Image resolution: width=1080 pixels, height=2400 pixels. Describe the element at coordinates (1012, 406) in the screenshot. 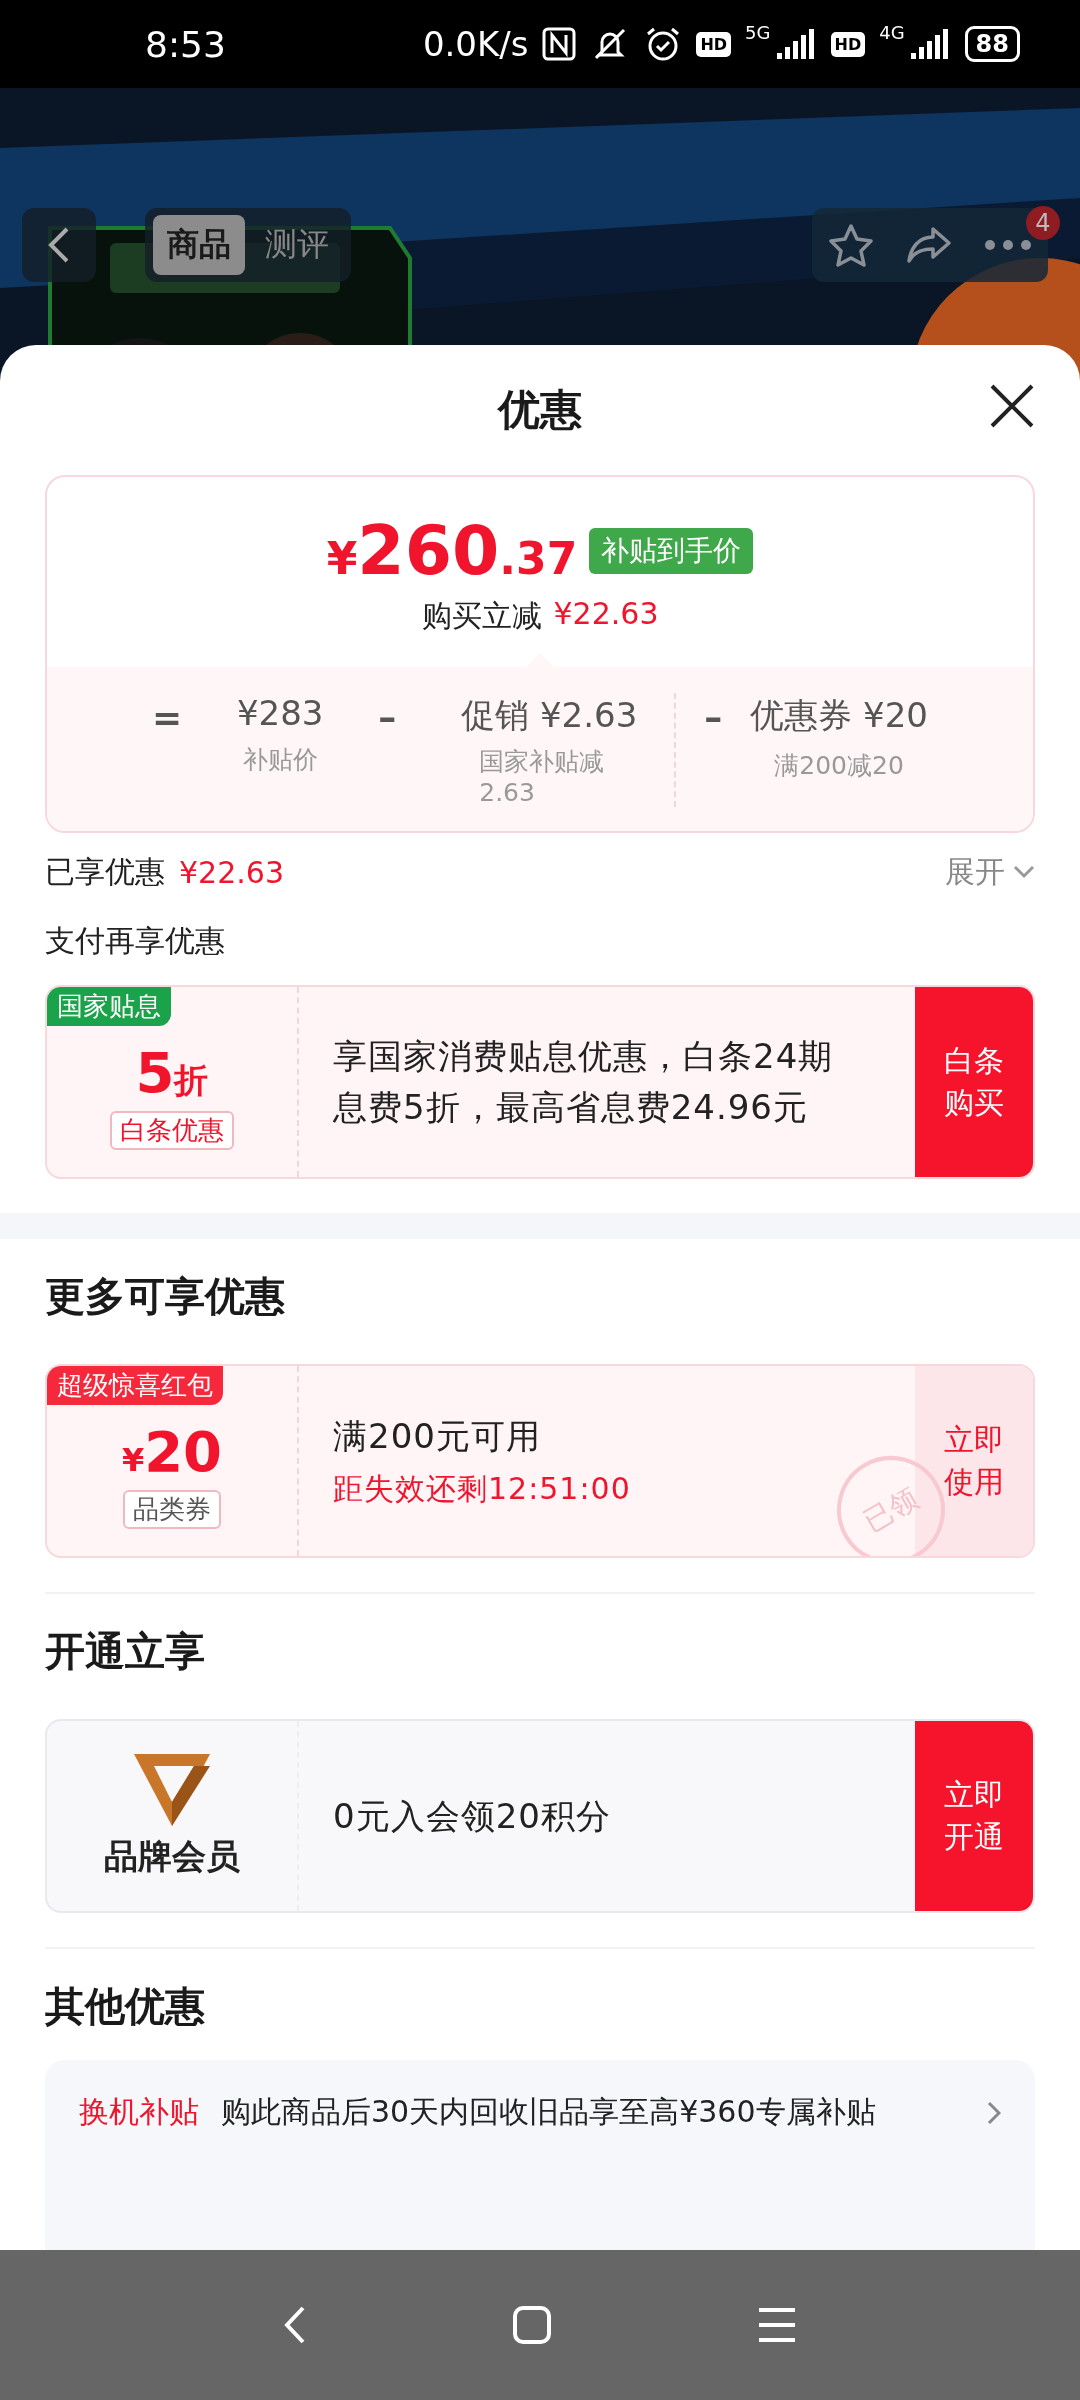

I see `close-icon` at that location.